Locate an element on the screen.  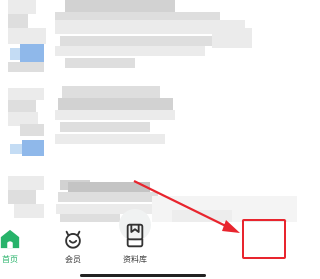
home-indicator is located at coordinates (143, 275).